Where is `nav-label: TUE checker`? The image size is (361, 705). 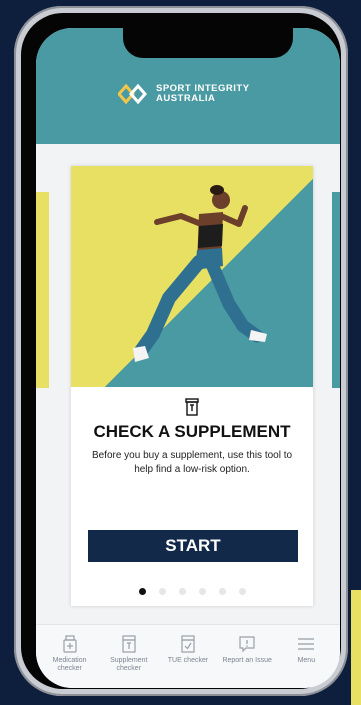
nav-label: TUE checker is located at coordinates (188, 660).